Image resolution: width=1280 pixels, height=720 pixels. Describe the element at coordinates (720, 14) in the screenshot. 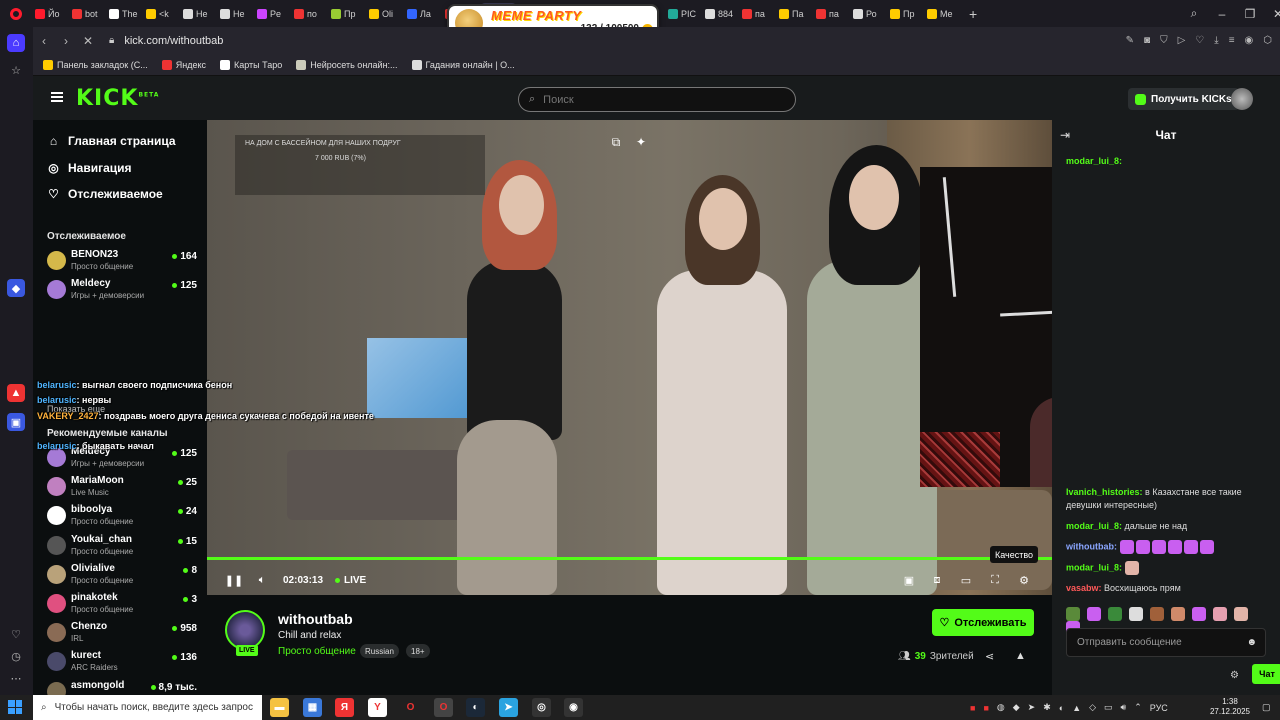

I see `browser-tab: 884` at that location.